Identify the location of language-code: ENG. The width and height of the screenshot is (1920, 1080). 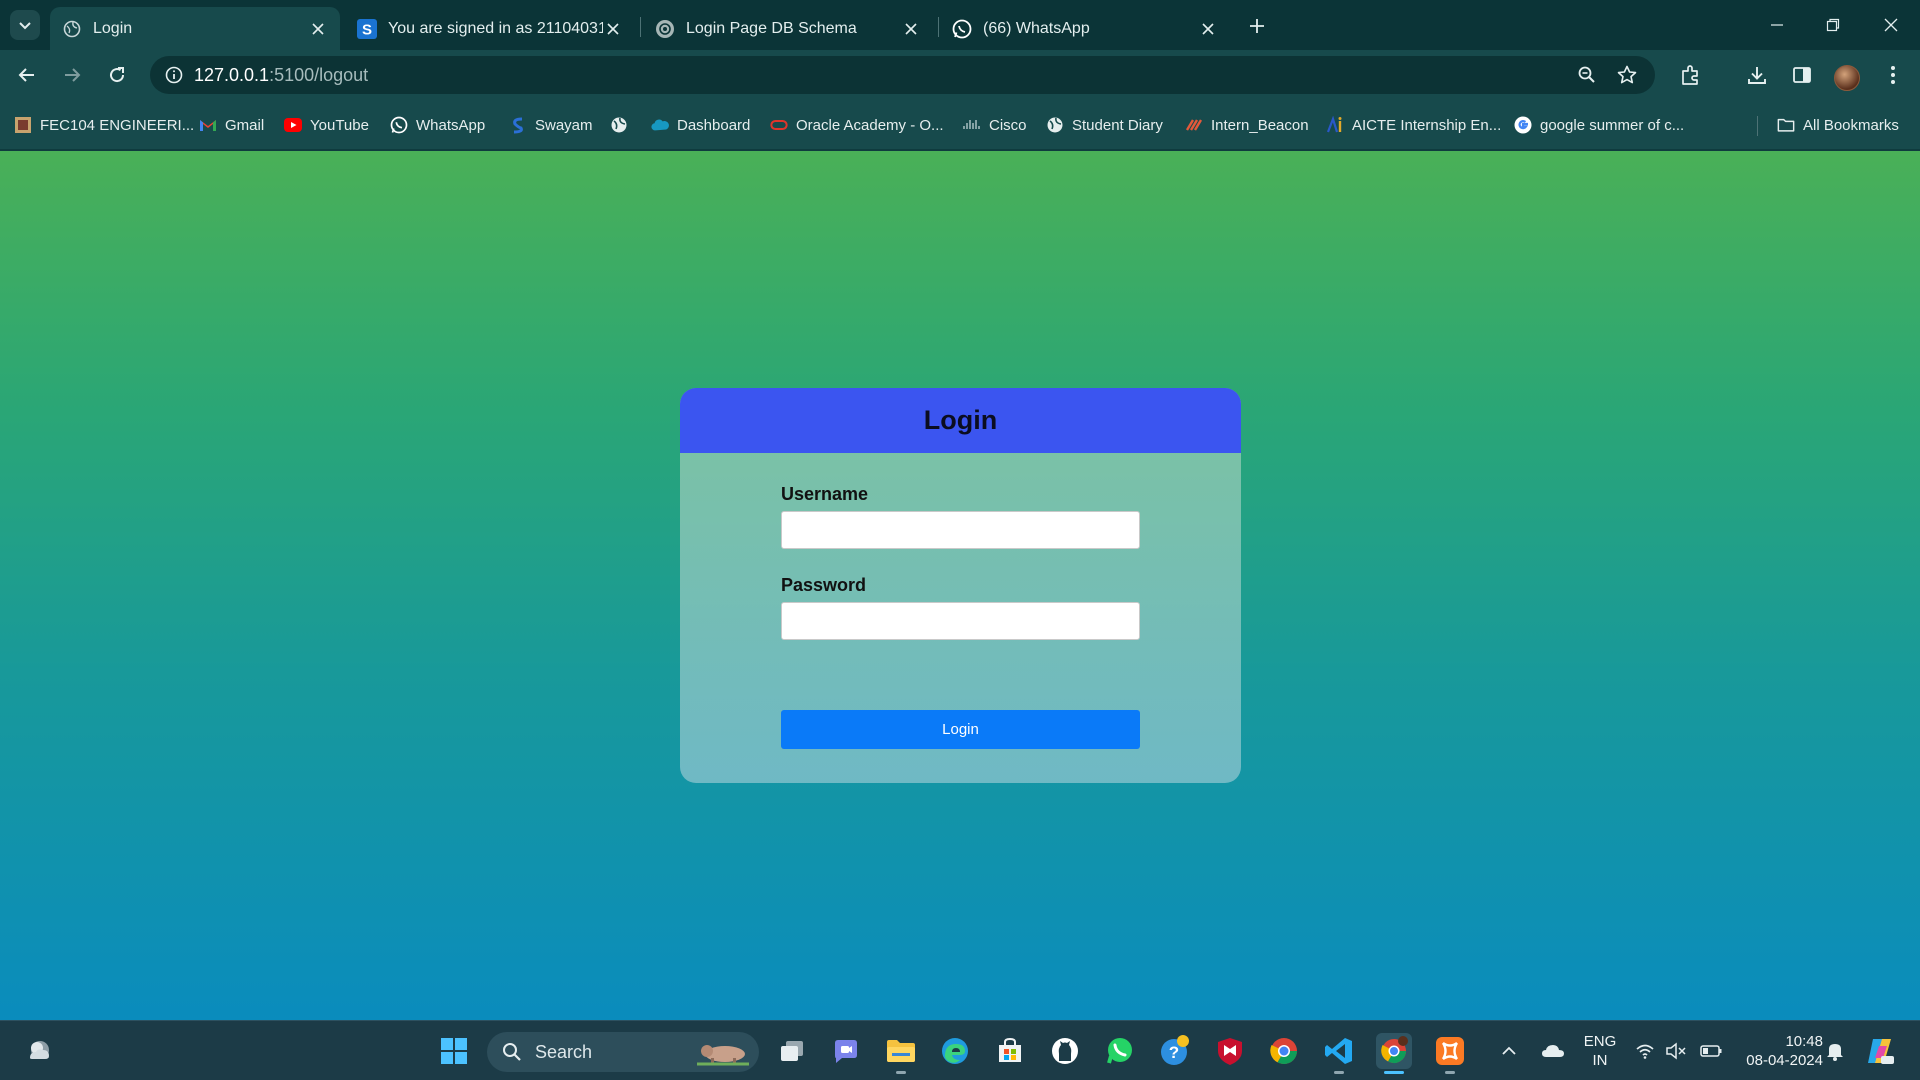
(1600, 1041).